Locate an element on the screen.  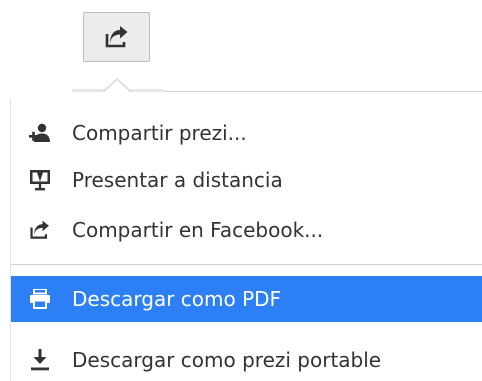
menu-item-download-portable: Descargar como prezi portable is located at coordinates (246, 359).